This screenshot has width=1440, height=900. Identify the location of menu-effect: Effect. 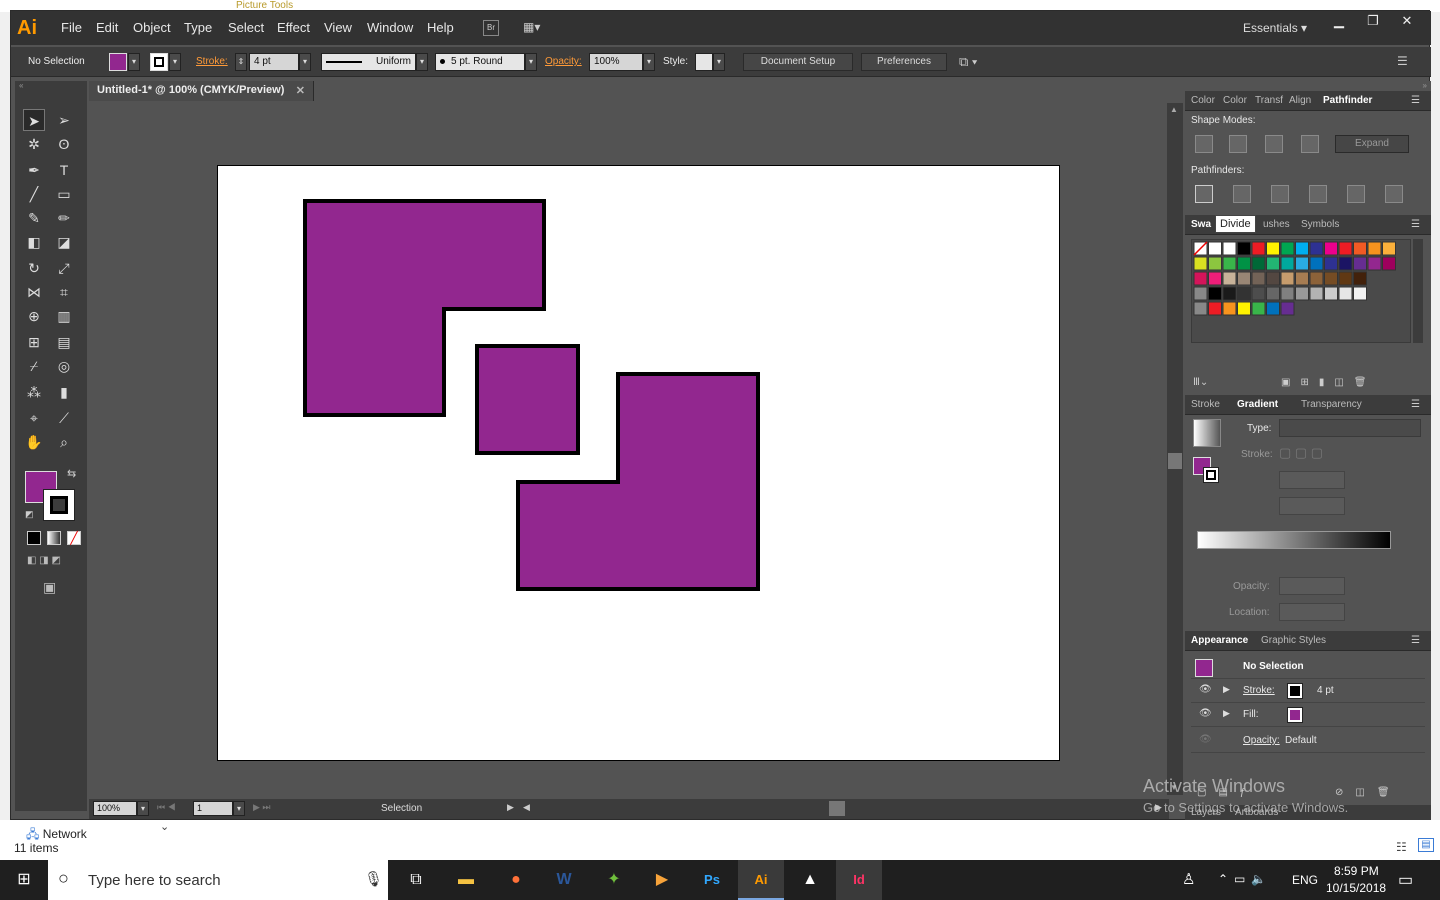
(293, 27).